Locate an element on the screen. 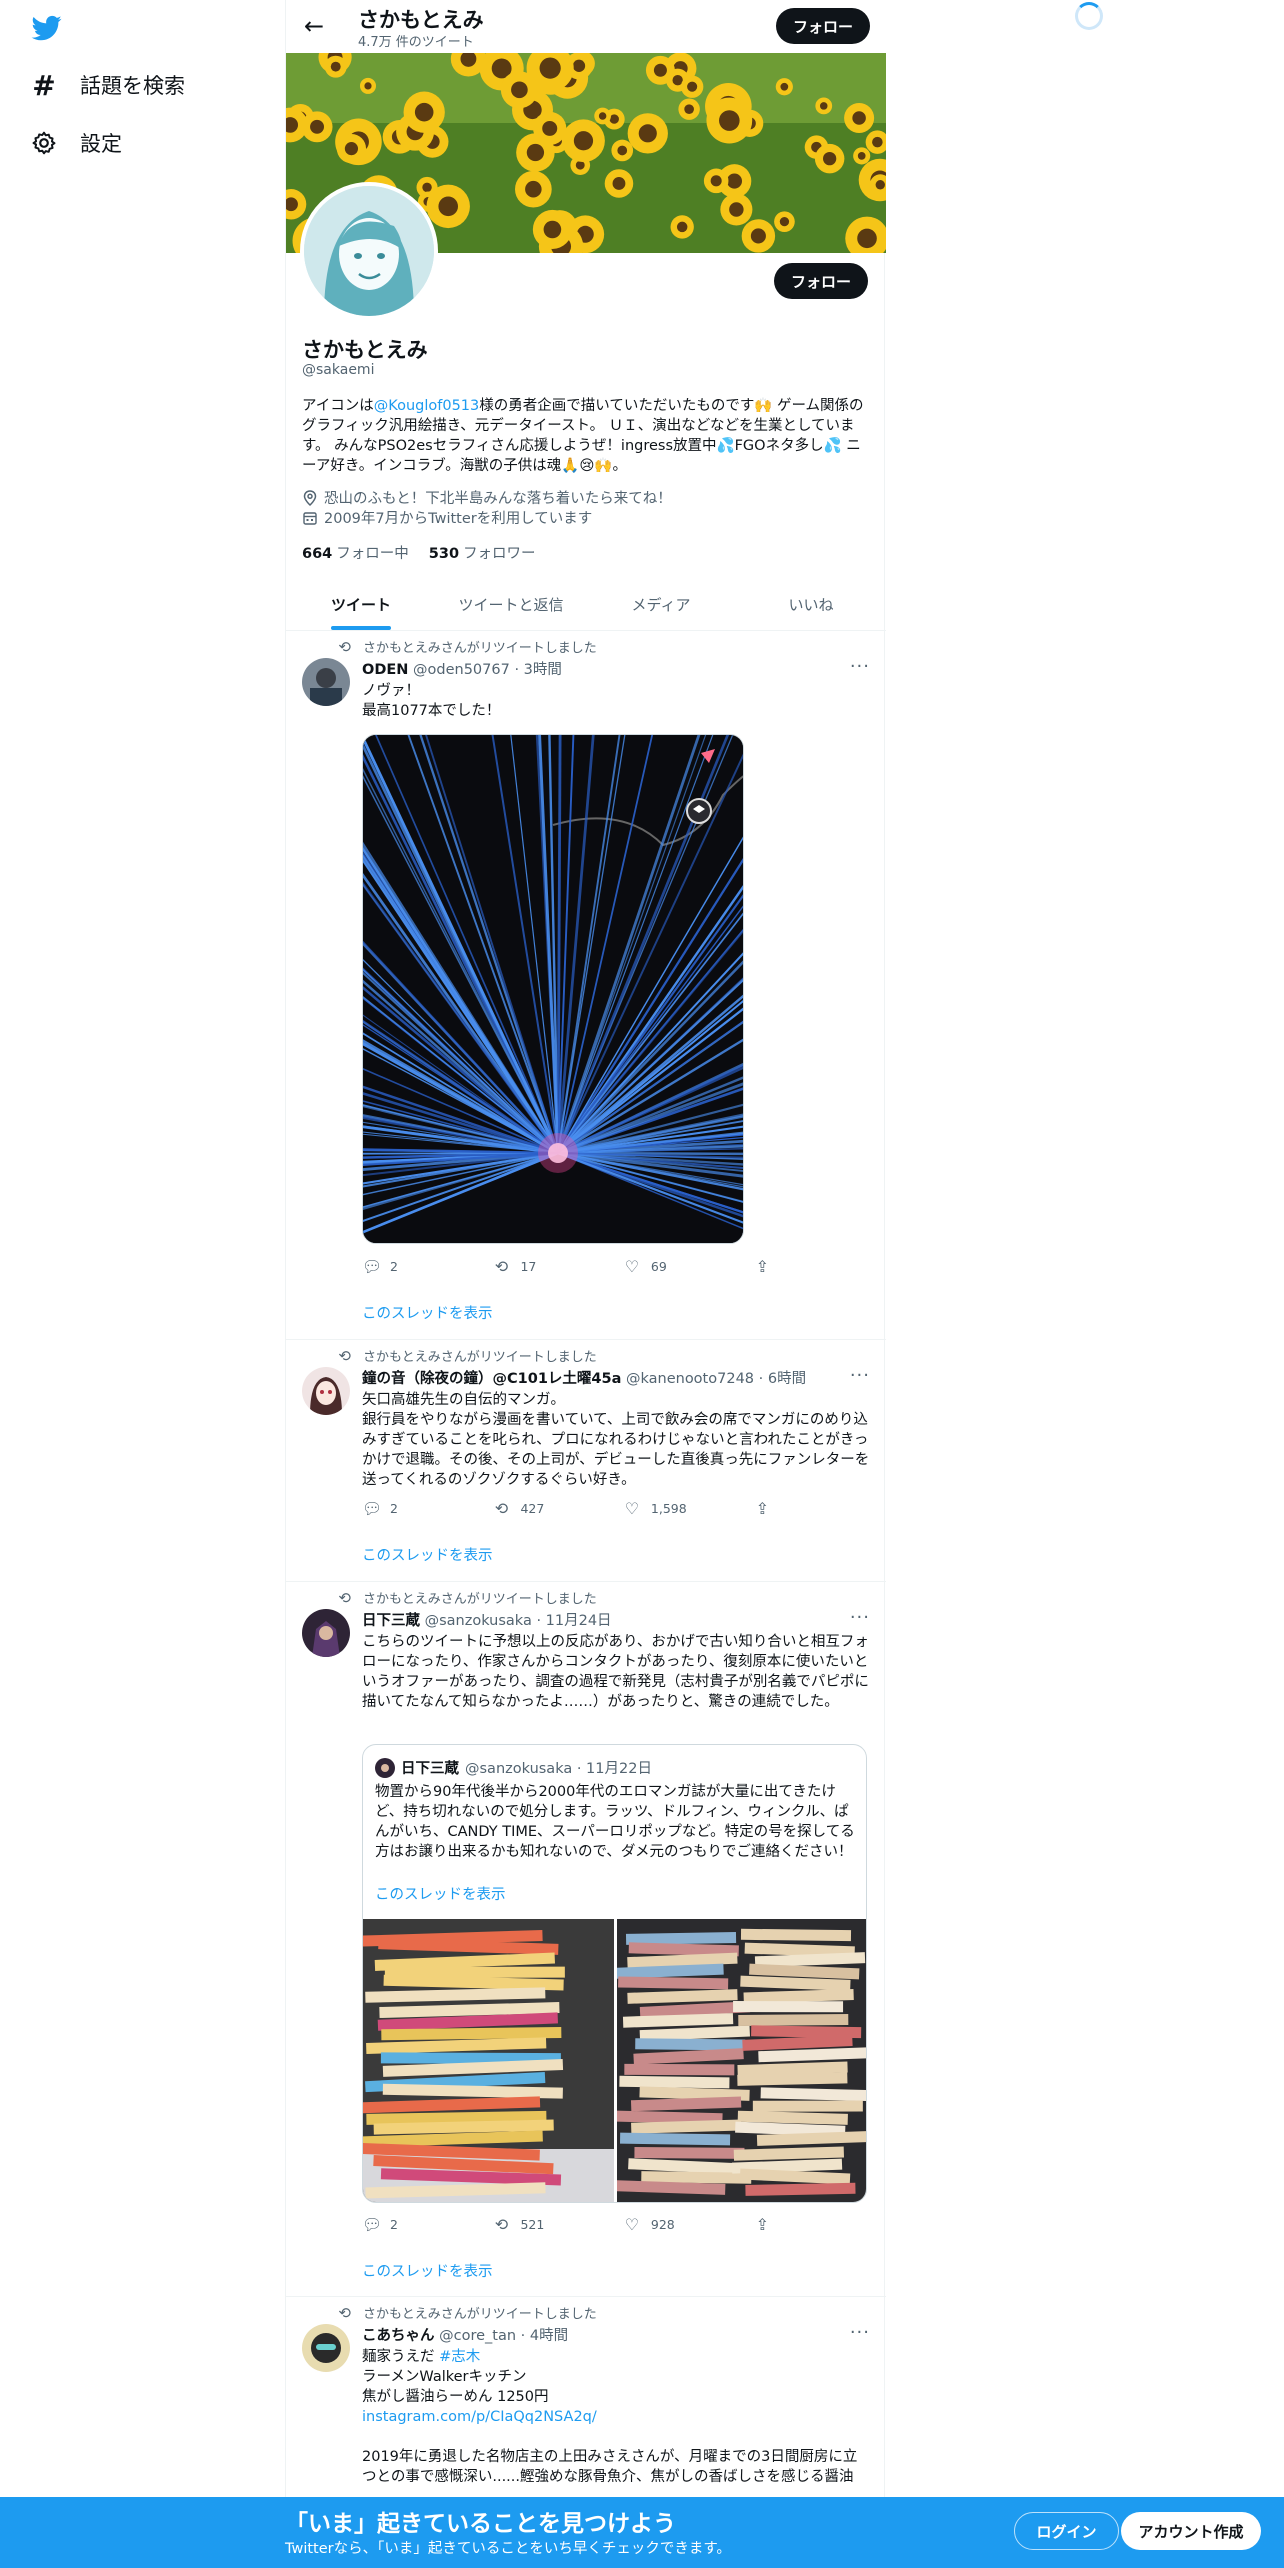 This screenshot has height=2568, width=1284. nav-settings-label: 設定 is located at coordinates (101, 144).